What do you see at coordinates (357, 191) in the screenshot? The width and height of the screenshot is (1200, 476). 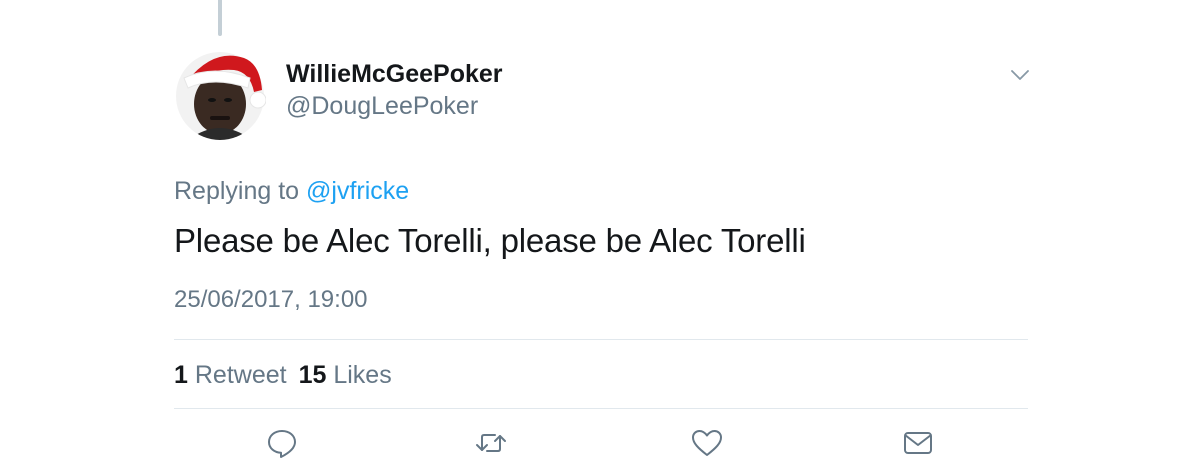 I see `replying-to-mention-link: @jvfricke` at bounding box center [357, 191].